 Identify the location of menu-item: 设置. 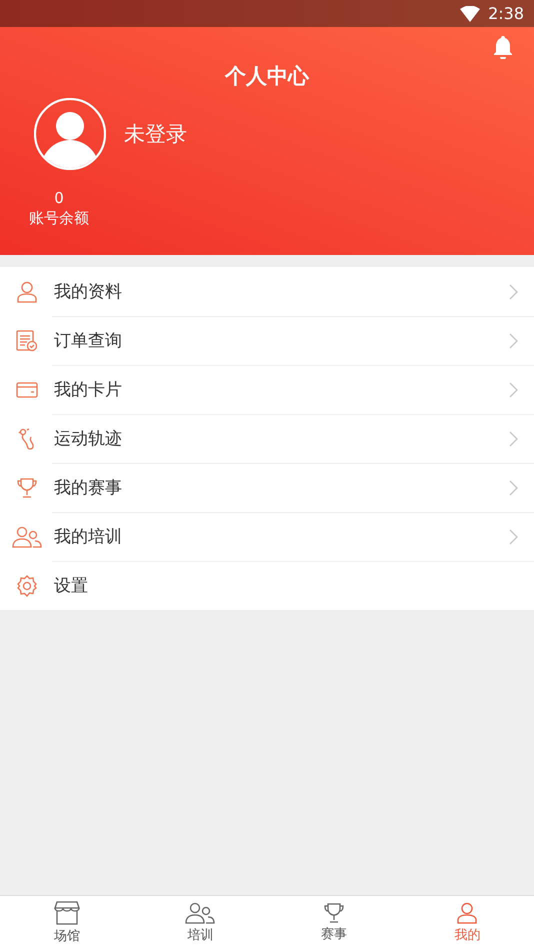
(267, 585).